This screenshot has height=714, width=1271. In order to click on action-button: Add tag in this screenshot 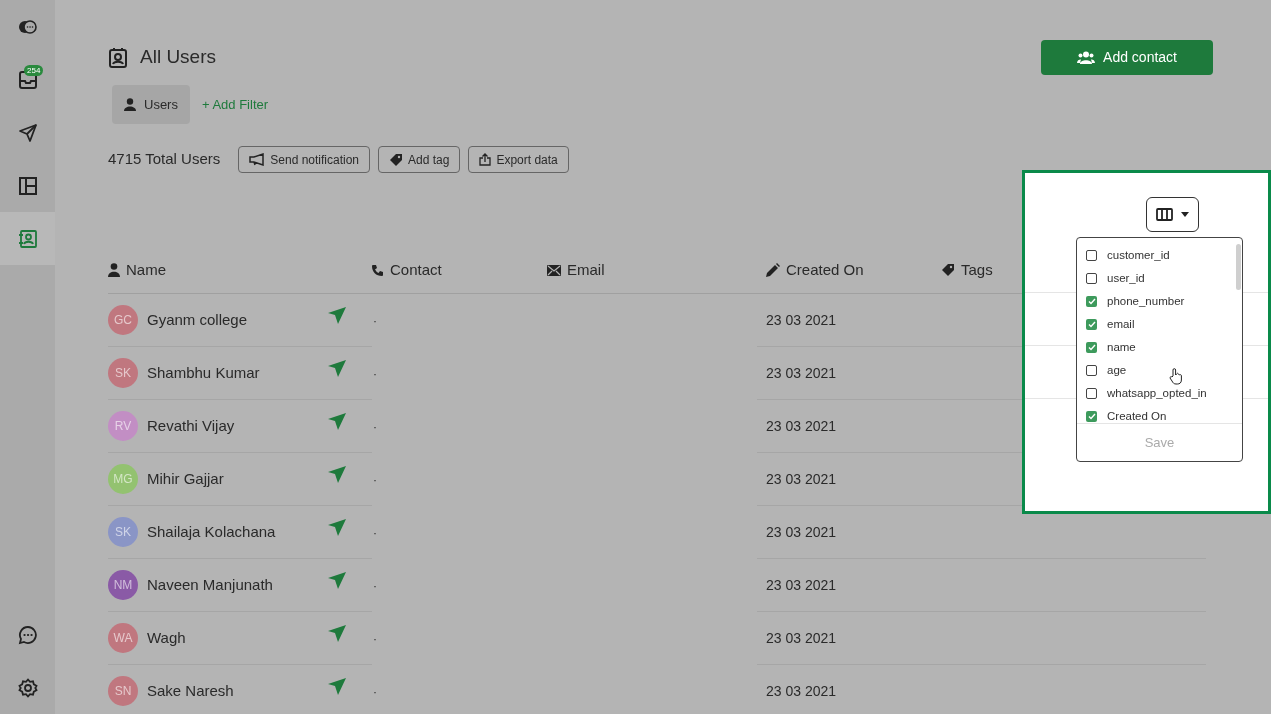, I will do `click(419, 159)`.